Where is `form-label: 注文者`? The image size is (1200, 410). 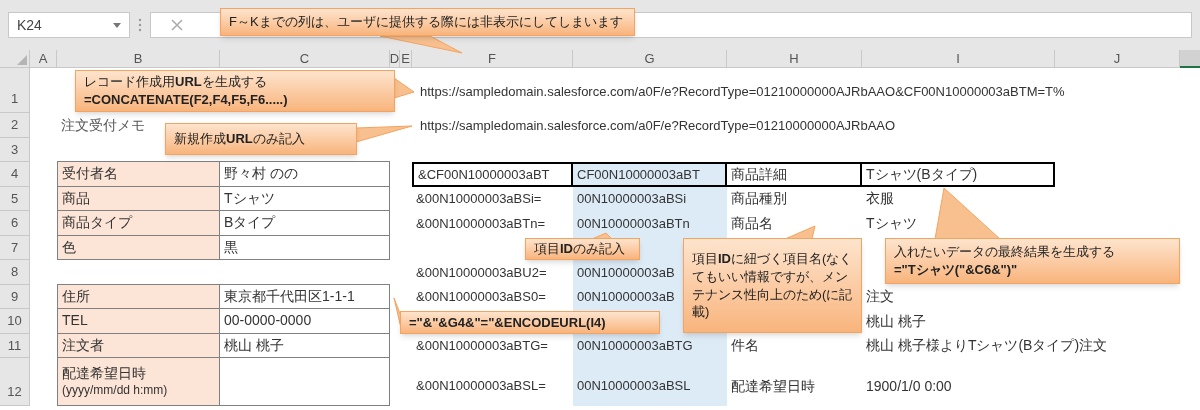
form-label: 注文者 is located at coordinates (83, 345).